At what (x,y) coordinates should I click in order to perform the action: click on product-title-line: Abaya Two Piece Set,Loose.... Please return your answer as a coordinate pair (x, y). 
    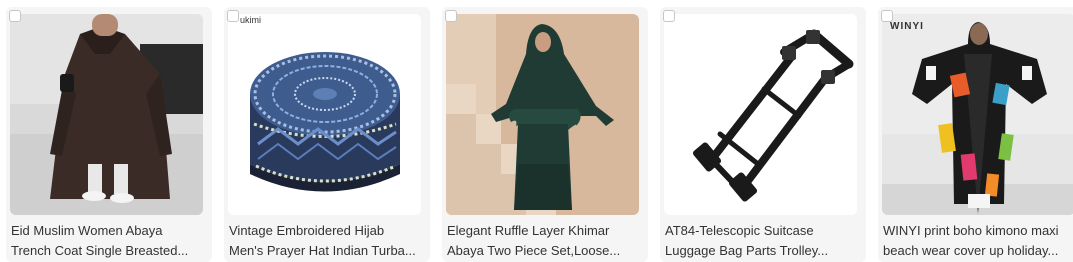
    Looking at the image, I should click on (534, 250).